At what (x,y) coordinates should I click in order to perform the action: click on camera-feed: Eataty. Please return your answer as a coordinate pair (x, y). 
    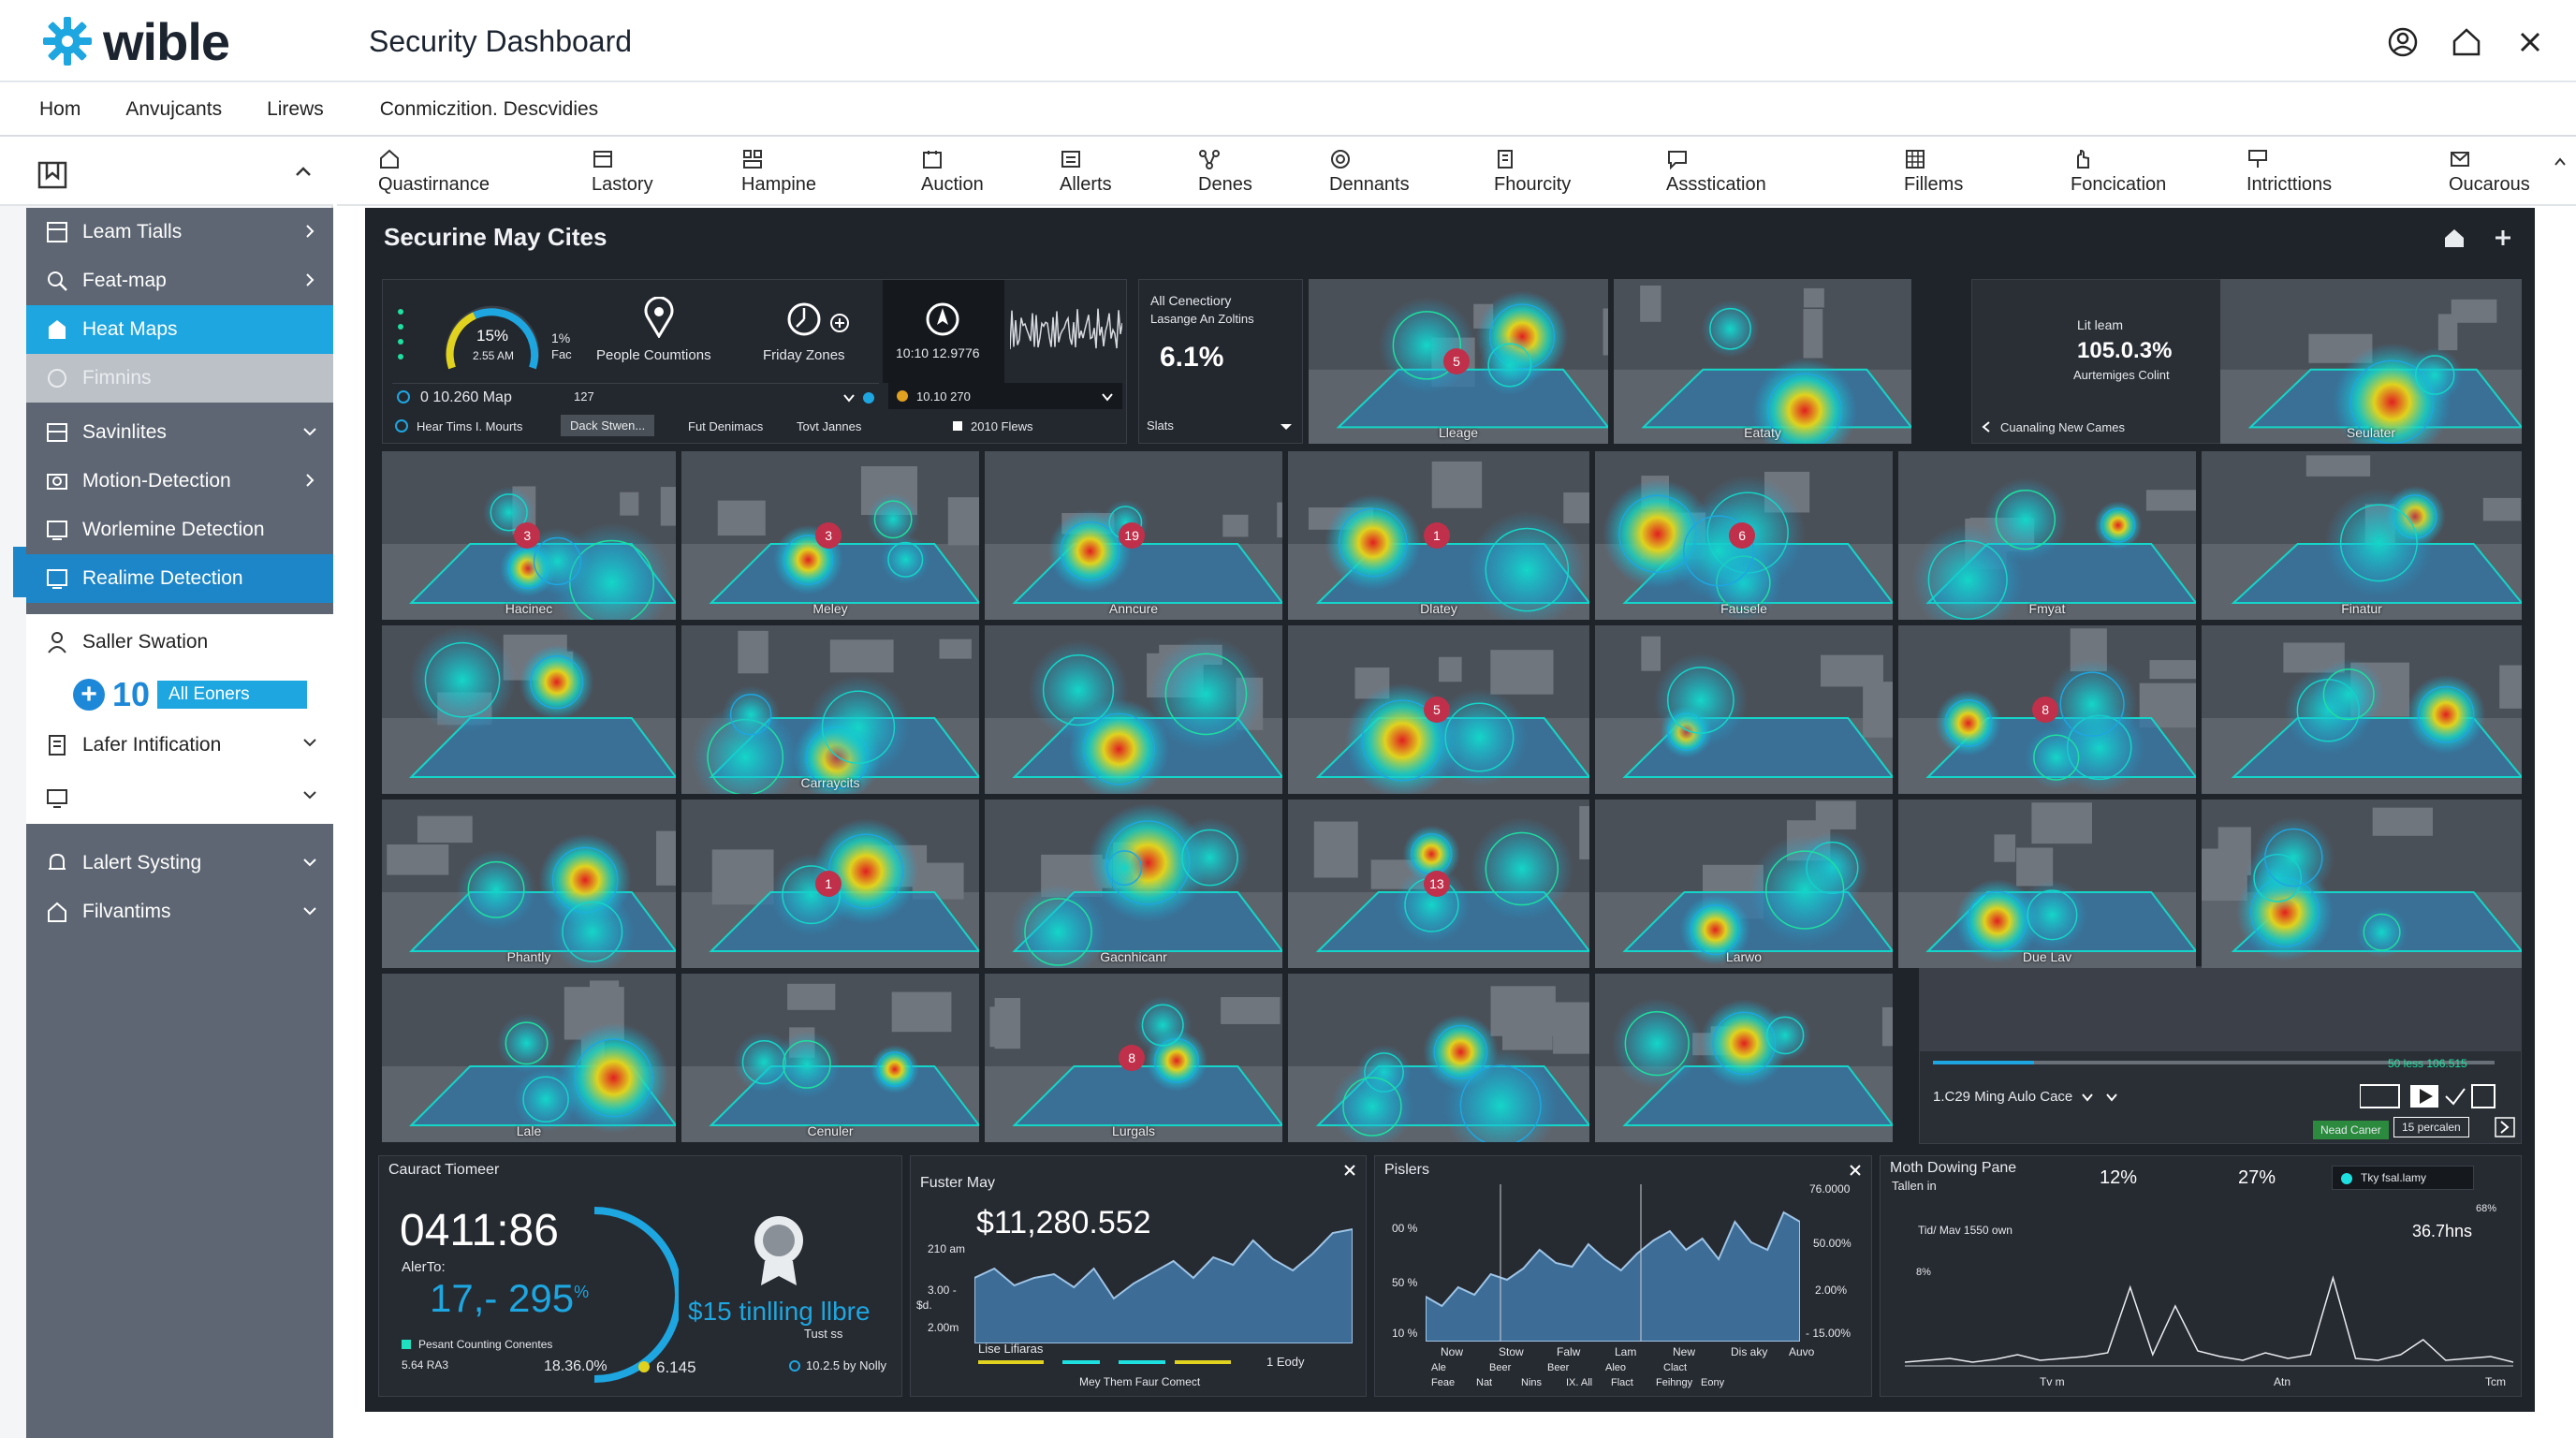
    Looking at the image, I should click on (1762, 361).